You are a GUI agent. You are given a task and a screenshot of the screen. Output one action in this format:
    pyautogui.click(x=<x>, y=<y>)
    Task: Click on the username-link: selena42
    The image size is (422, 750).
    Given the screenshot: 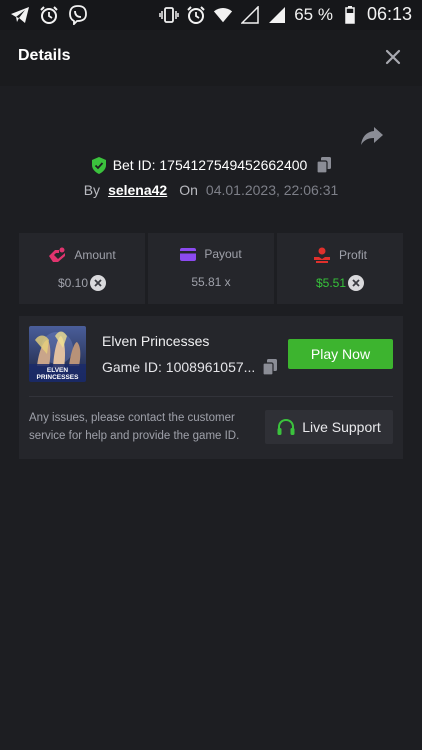 What is the action you would take?
    pyautogui.click(x=137, y=190)
    